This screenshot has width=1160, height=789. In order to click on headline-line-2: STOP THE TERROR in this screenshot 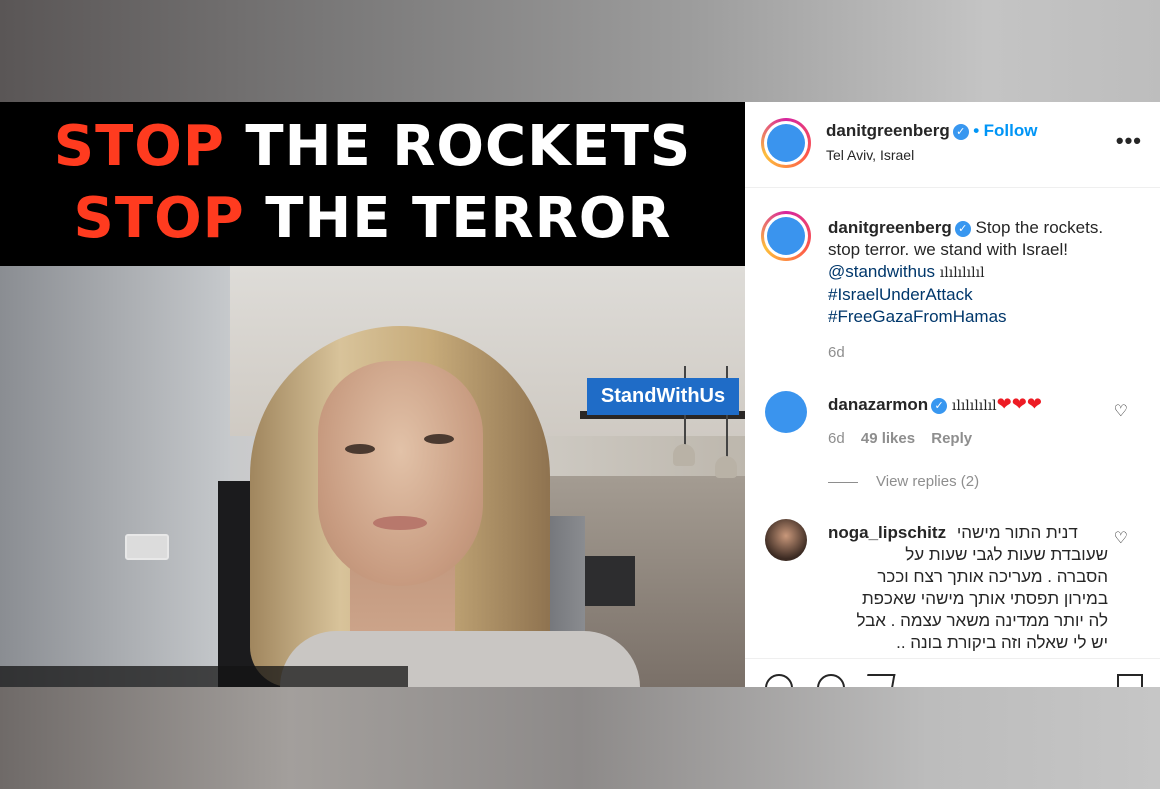, I will do `click(372, 218)`.